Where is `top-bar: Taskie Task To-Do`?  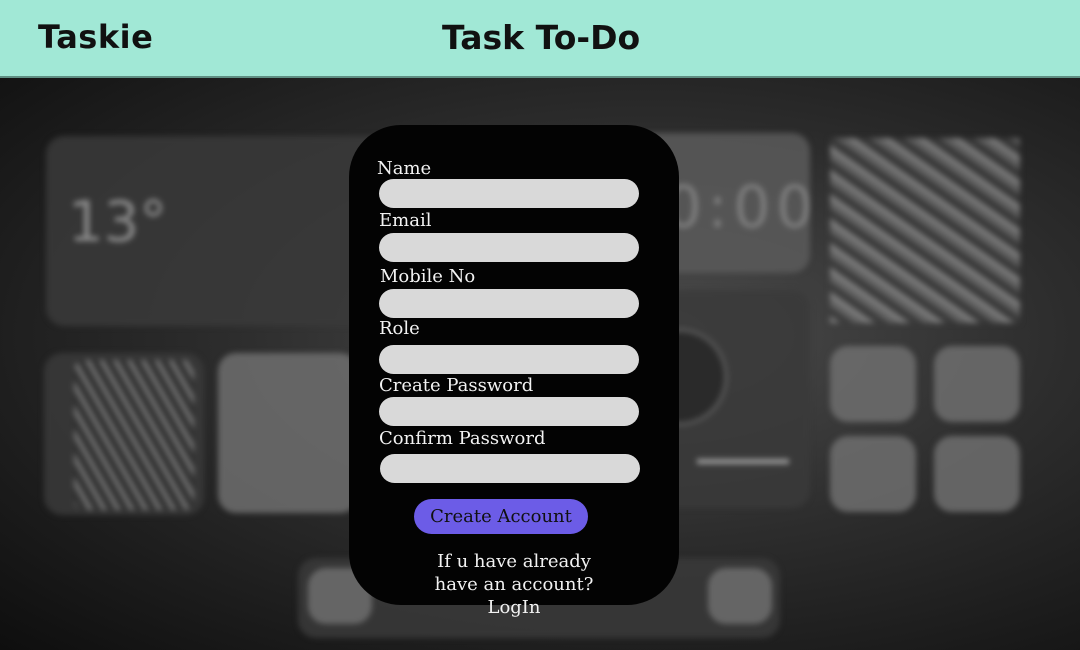 top-bar: Taskie Task To-Do is located at coordinates (540, 39).